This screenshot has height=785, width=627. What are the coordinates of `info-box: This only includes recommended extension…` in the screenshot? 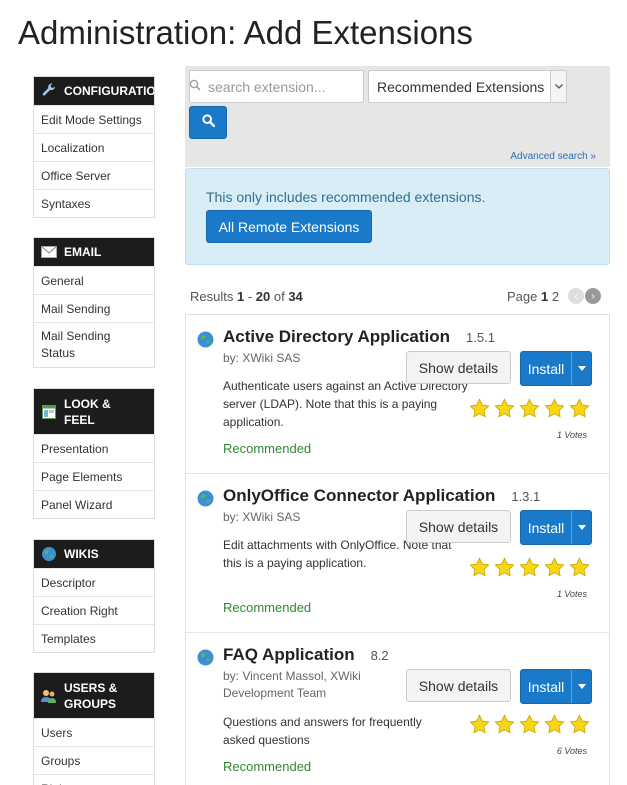 It's located at (397, 216).